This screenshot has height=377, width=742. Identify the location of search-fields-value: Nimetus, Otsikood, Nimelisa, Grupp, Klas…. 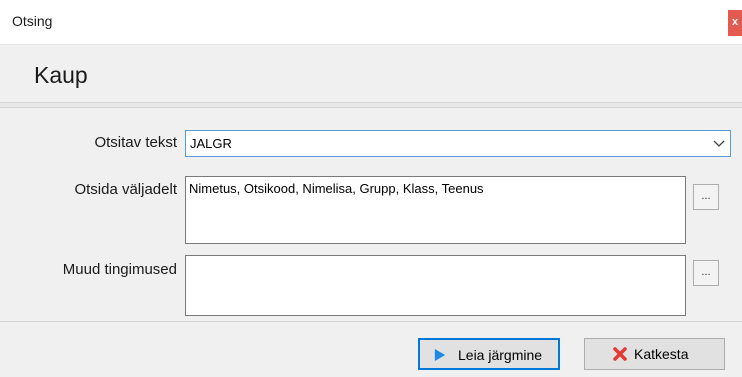
(336, 188).